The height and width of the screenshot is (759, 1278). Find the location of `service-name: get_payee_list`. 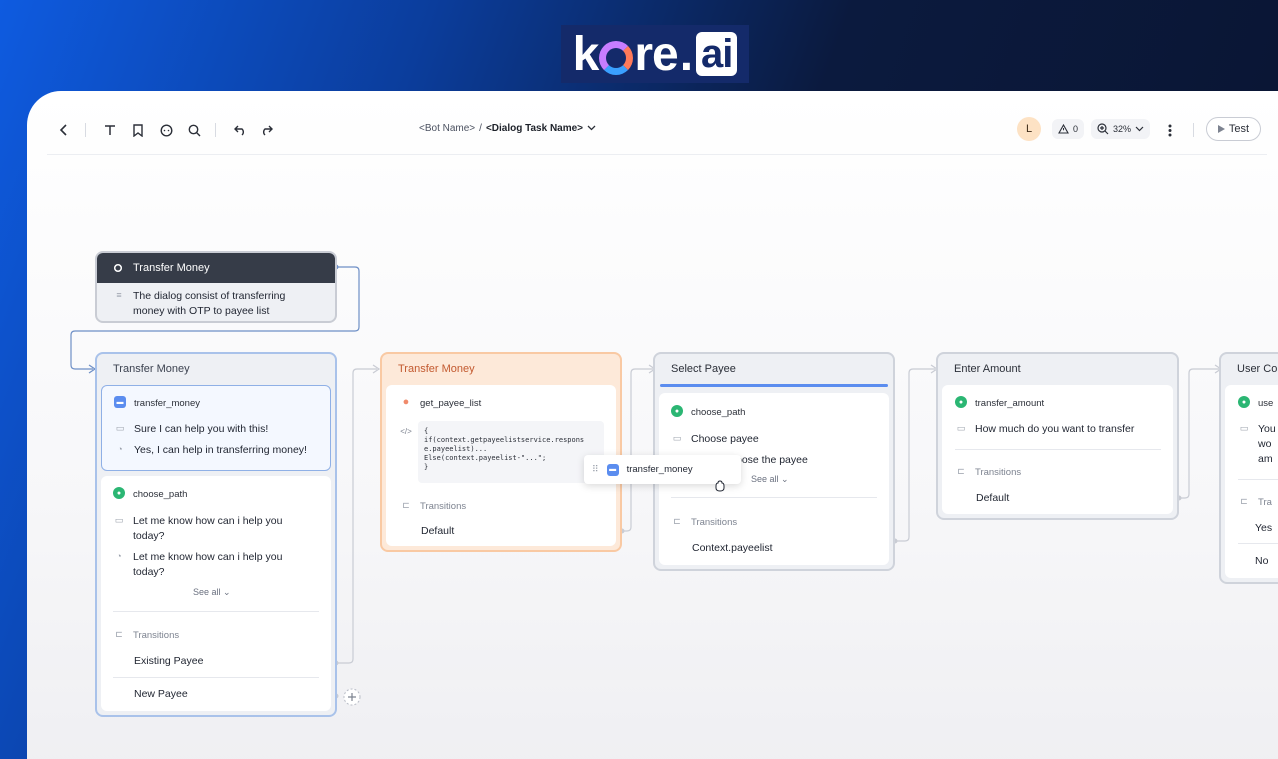

service-name: get_payee_list is located at coordinates (451, 403).